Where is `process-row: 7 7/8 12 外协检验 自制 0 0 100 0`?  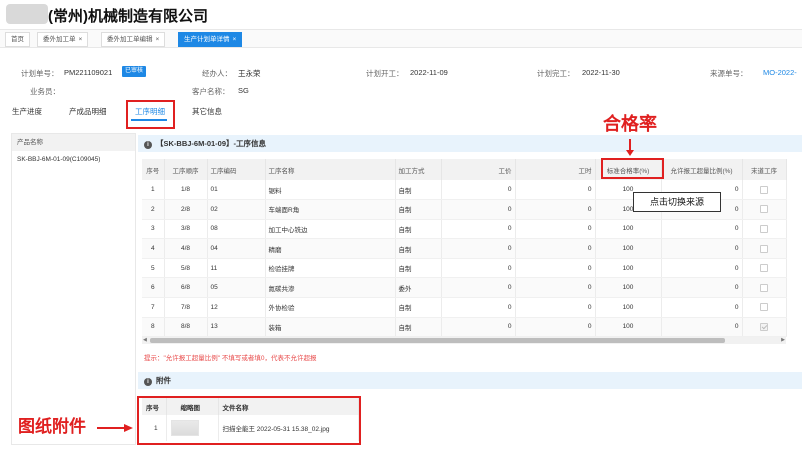 process-row: 7 7/8 12 外协检验 自制 0 0 100 0 is located at coordinates (464, 307).